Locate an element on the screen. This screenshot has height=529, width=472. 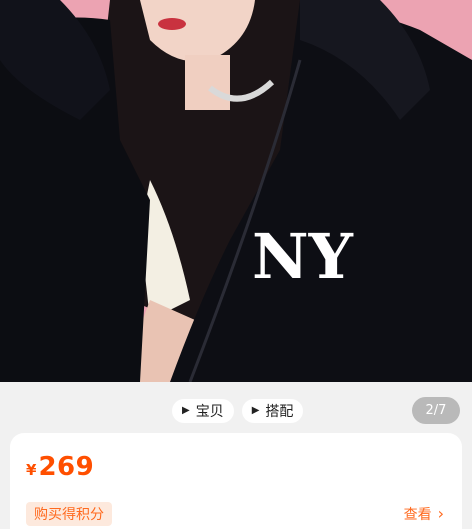
tab-label: 宝贝 is located at coordinates (209, 412).